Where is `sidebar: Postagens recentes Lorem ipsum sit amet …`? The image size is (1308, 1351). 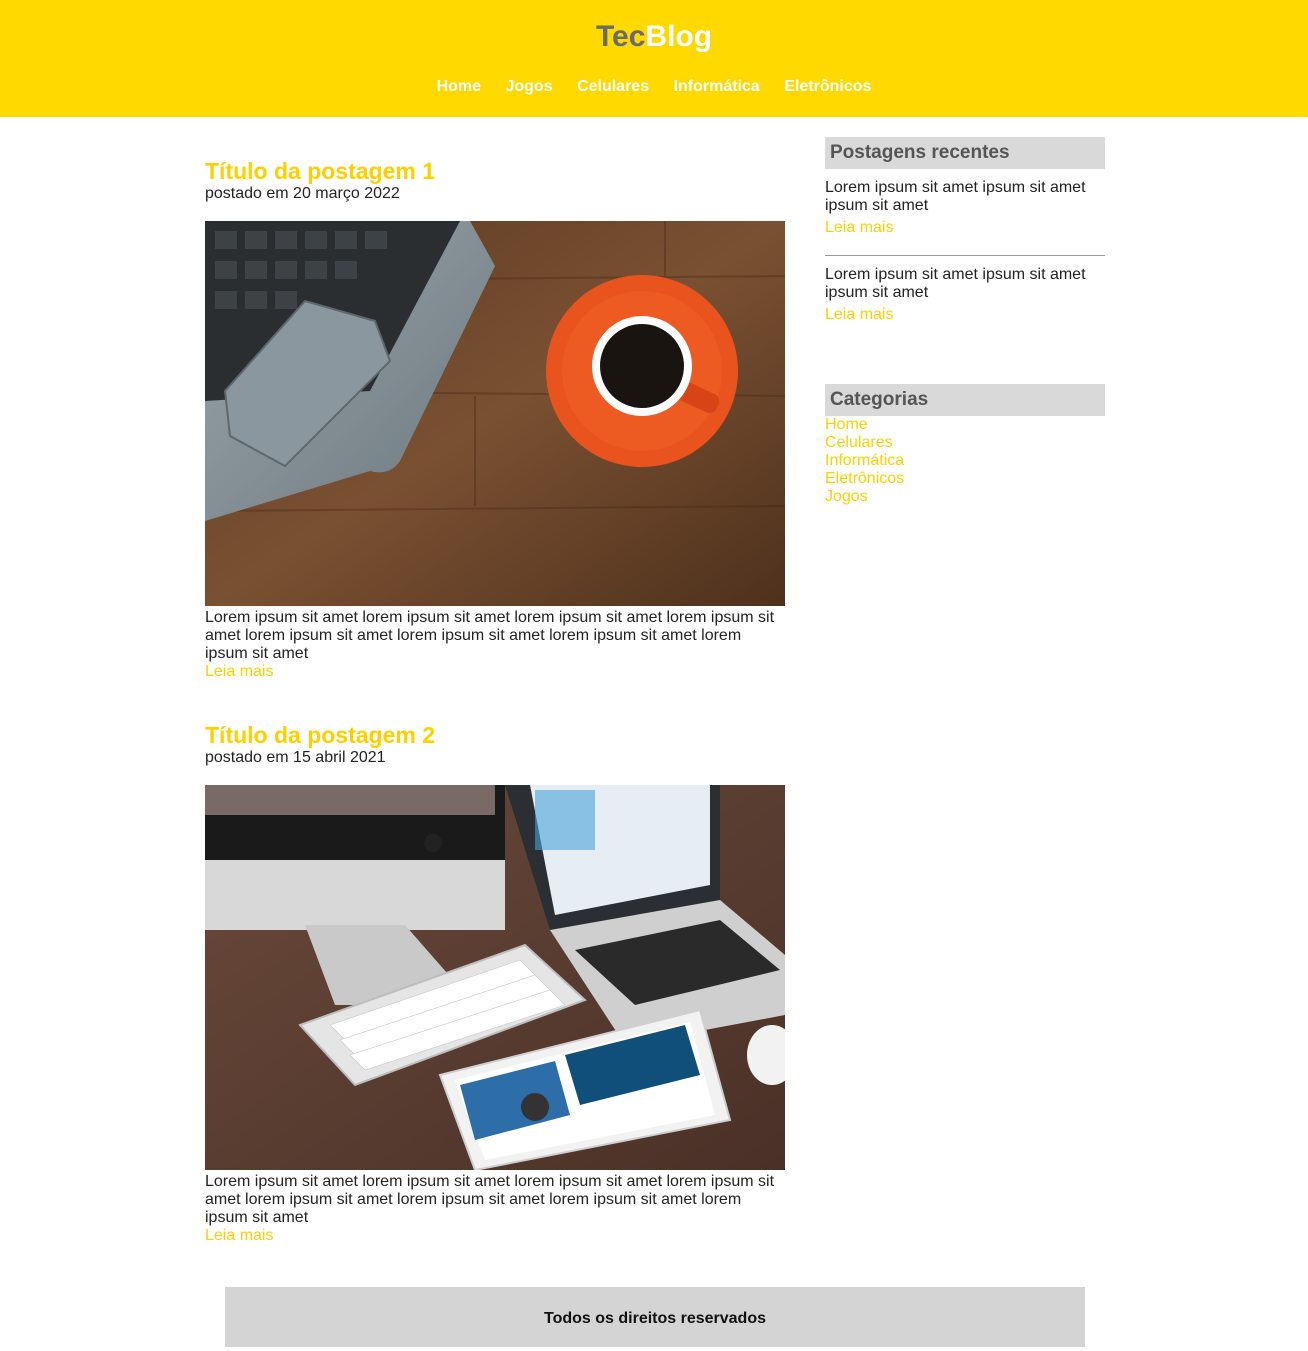 sidebar: Postagens recentes Lorem ipsum sit amet … is located at coordinates (965, 321).